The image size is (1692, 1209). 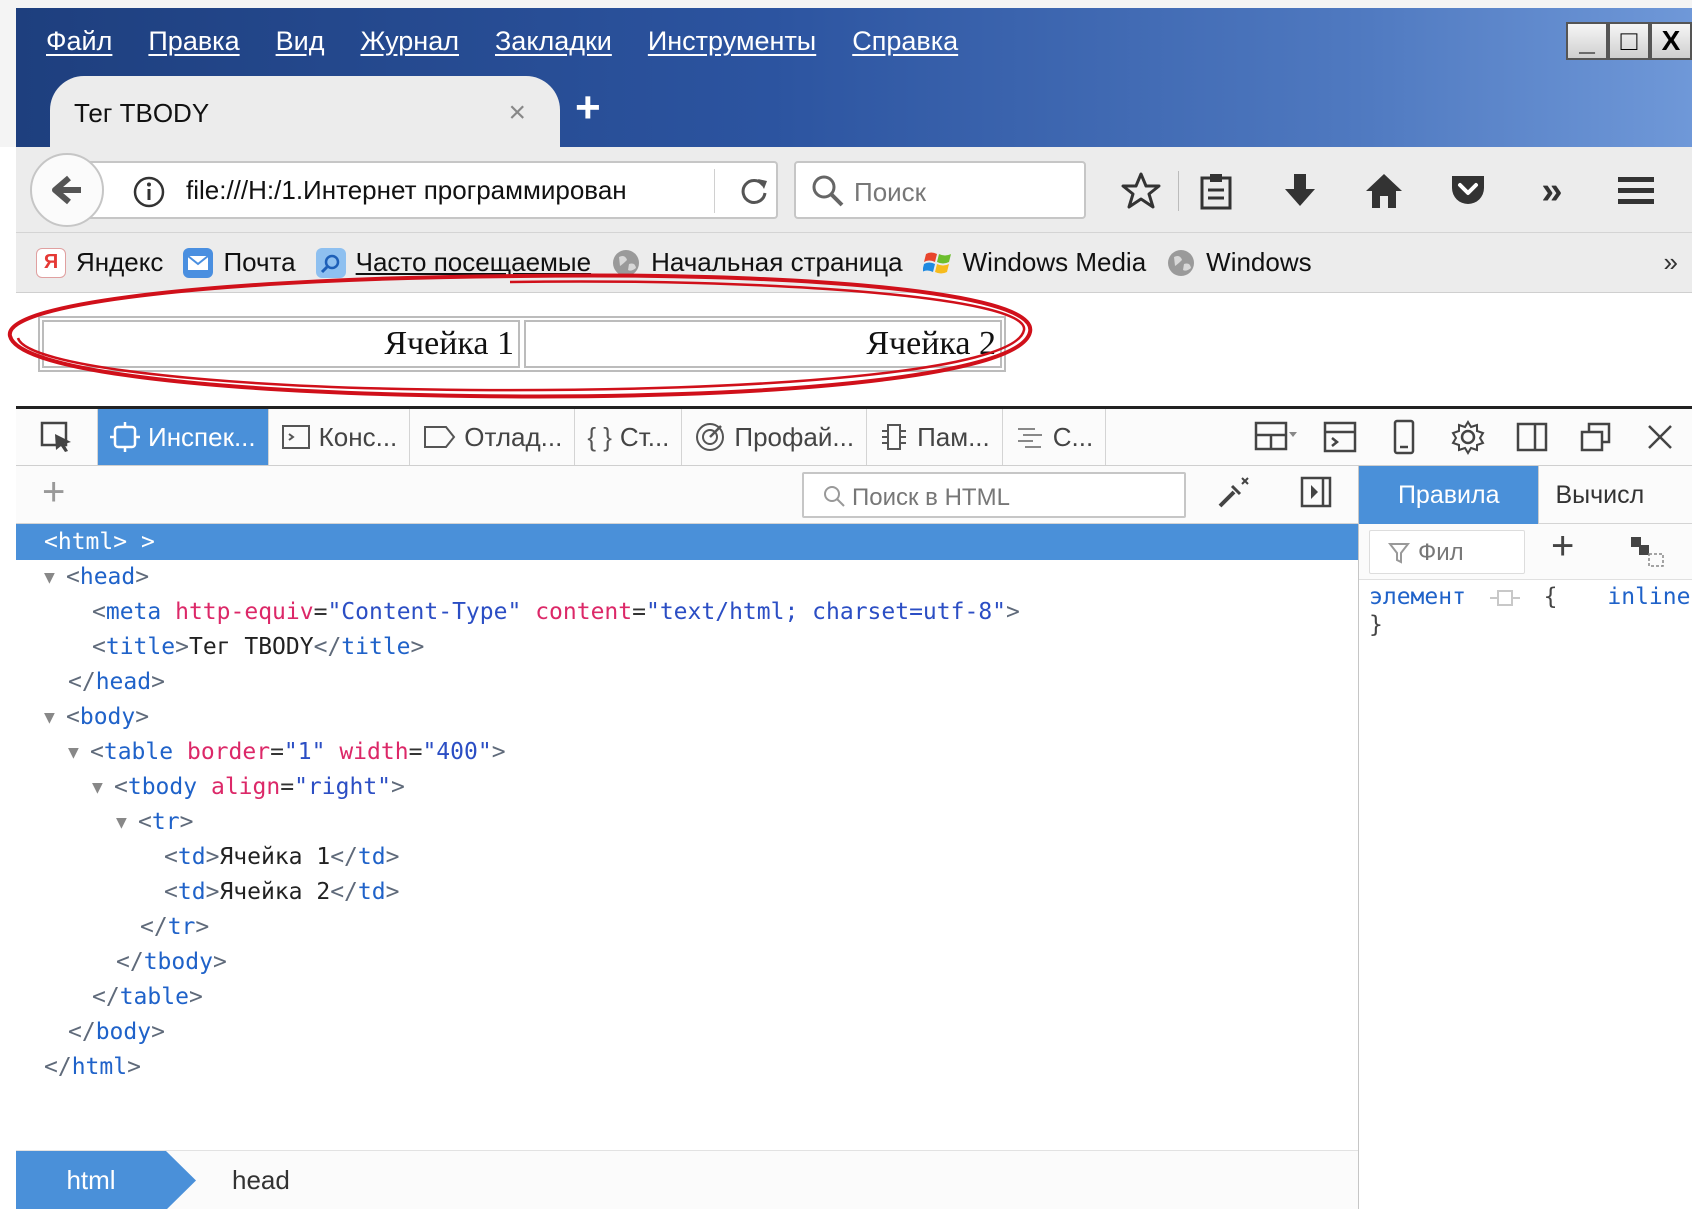 I want to click on menu-bookmarks: Закладки, so click(x=553, y=46).